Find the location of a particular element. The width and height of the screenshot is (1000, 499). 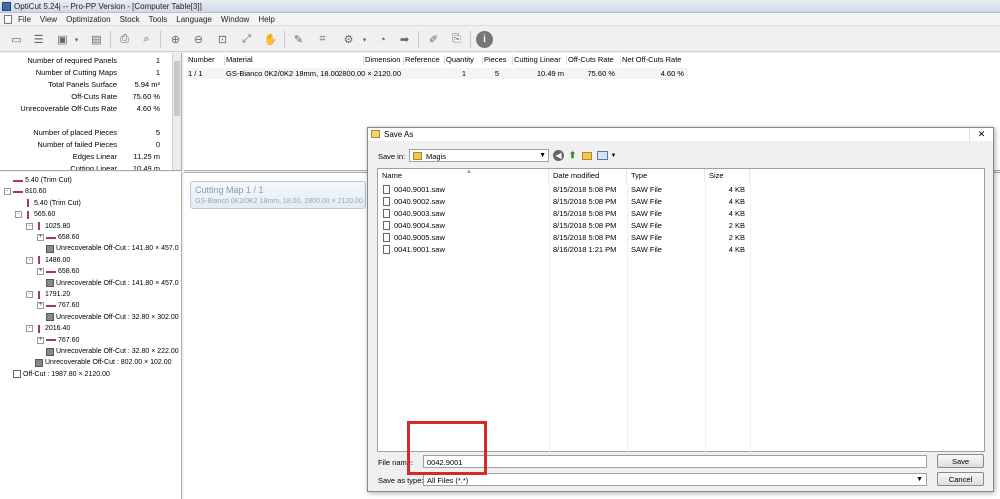

grid-header: Cutting Linear is located at coordinates (537, 61).